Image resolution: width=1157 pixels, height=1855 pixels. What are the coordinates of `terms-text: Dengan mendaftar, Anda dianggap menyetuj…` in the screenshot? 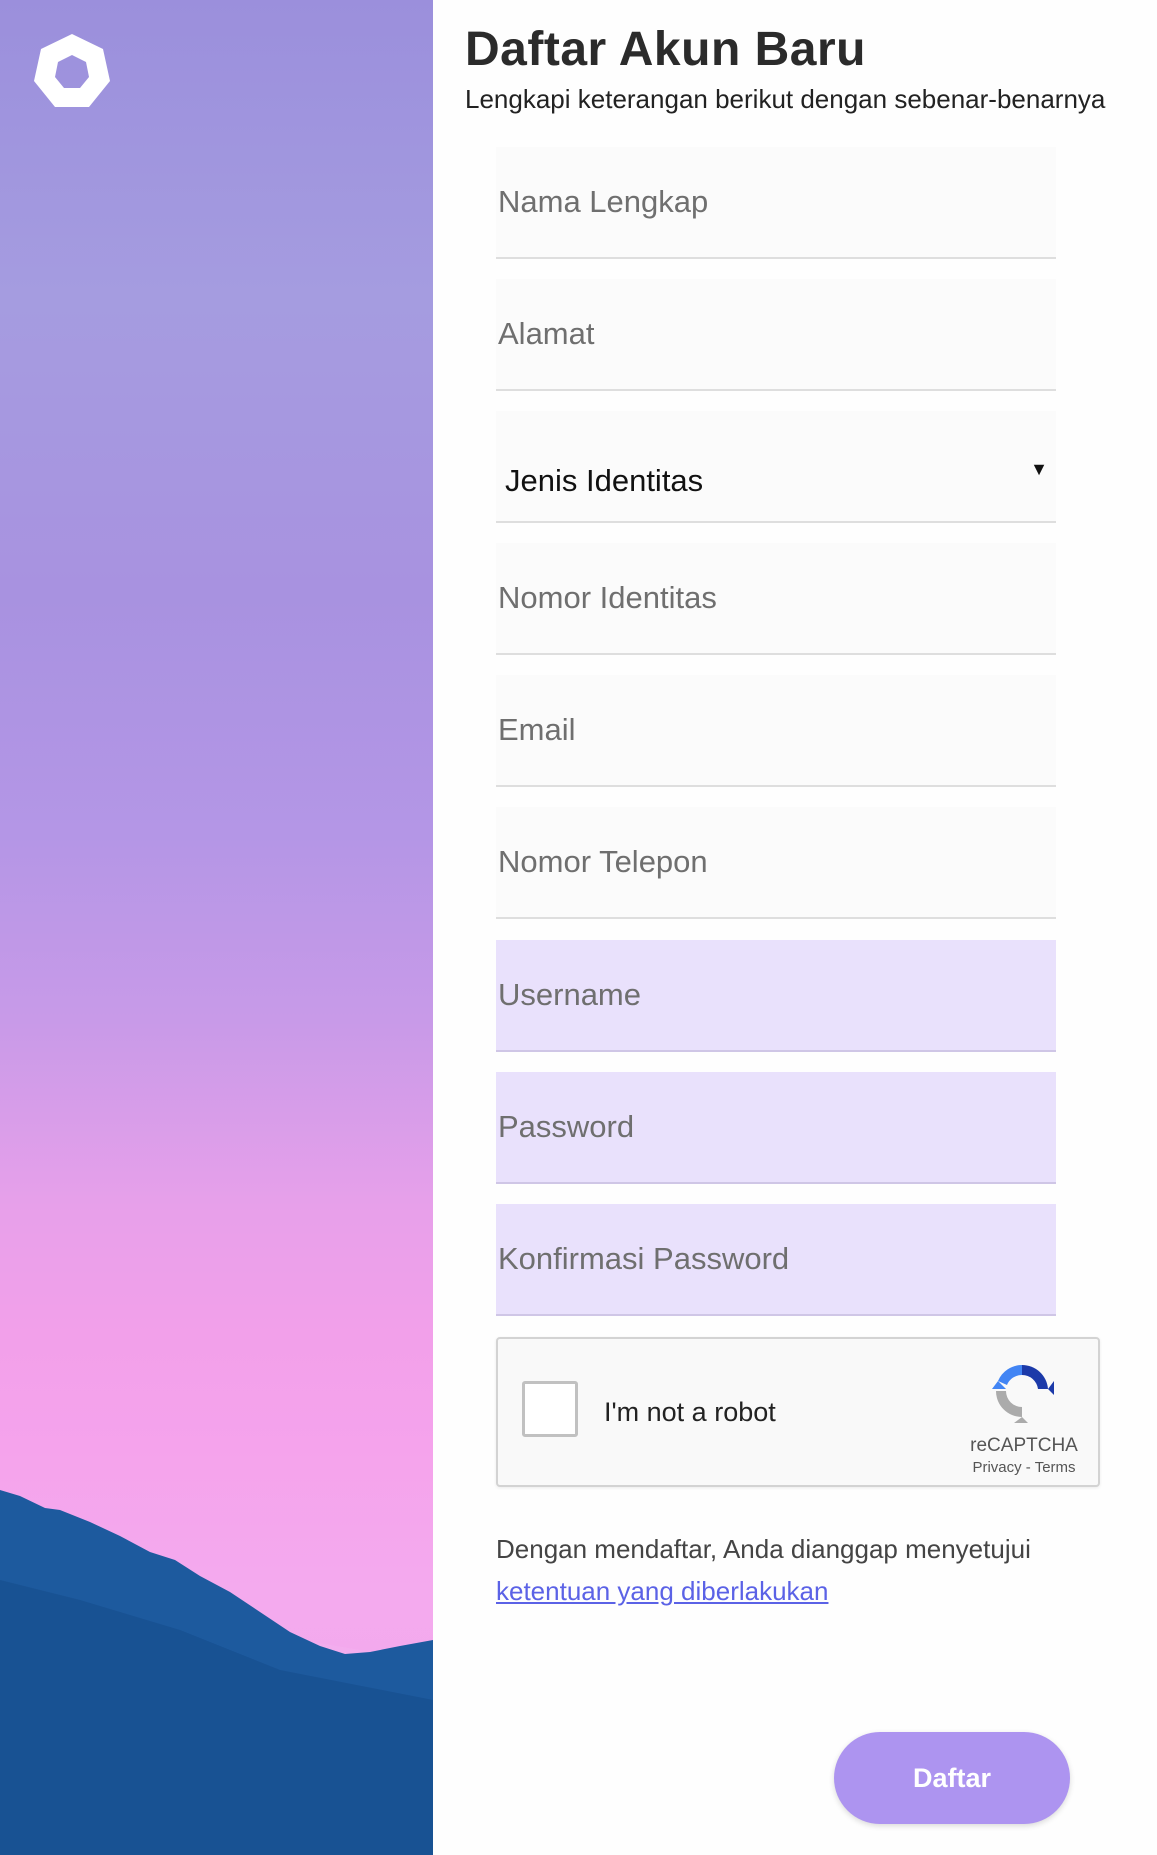 It's located at (763, 1549).